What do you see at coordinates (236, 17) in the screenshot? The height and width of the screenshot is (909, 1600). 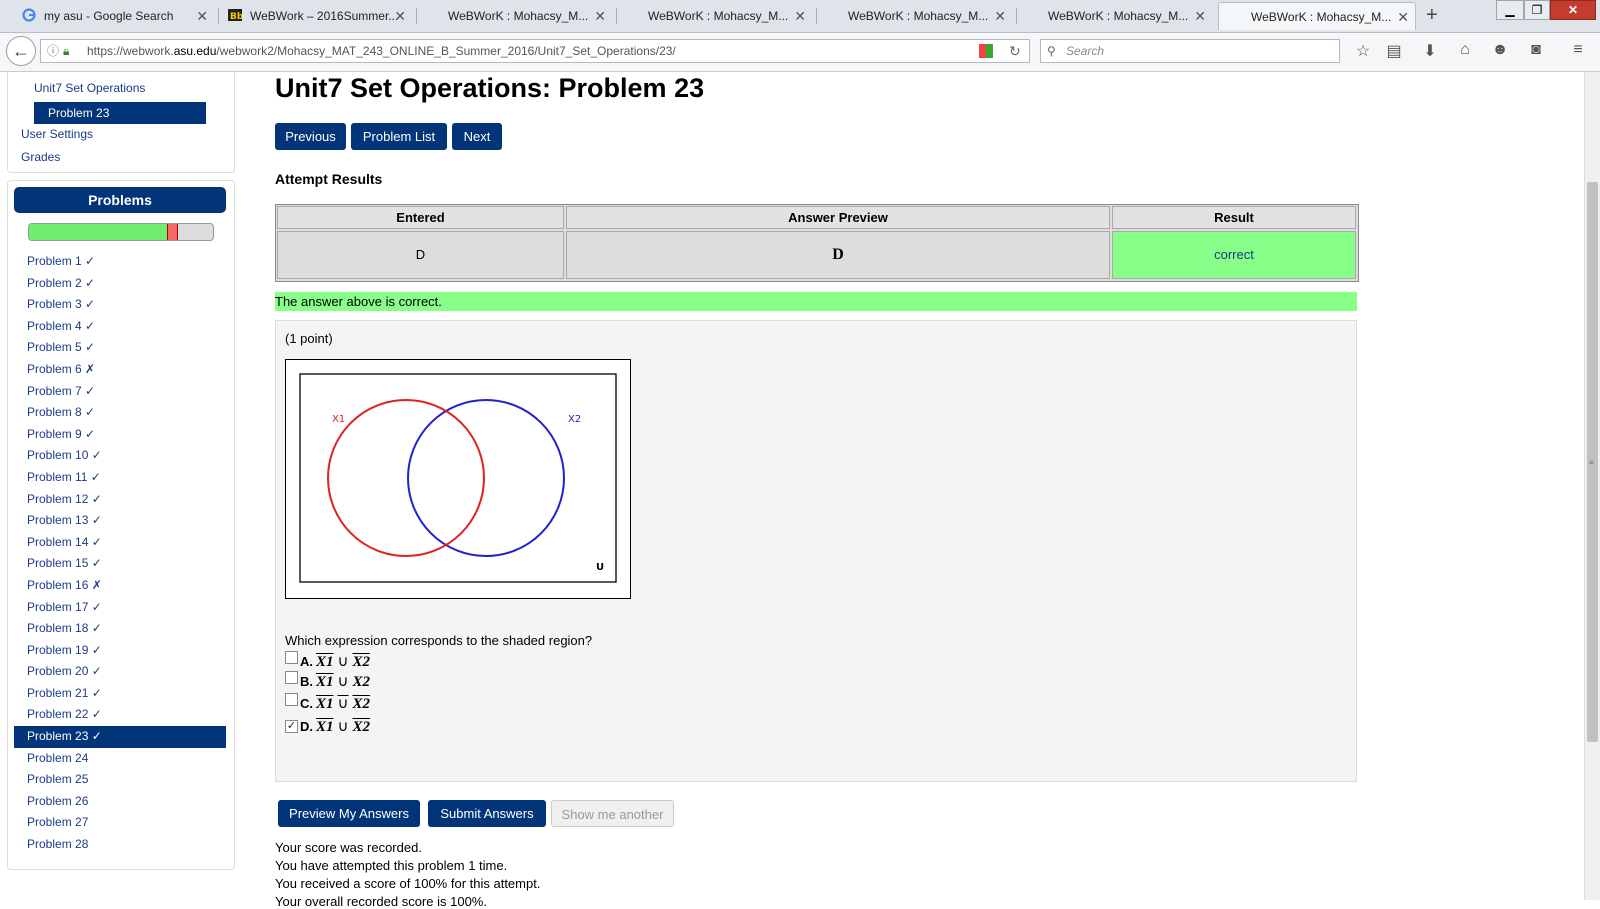 I see `svg-text: Bb` at bounding box center [236, 17].